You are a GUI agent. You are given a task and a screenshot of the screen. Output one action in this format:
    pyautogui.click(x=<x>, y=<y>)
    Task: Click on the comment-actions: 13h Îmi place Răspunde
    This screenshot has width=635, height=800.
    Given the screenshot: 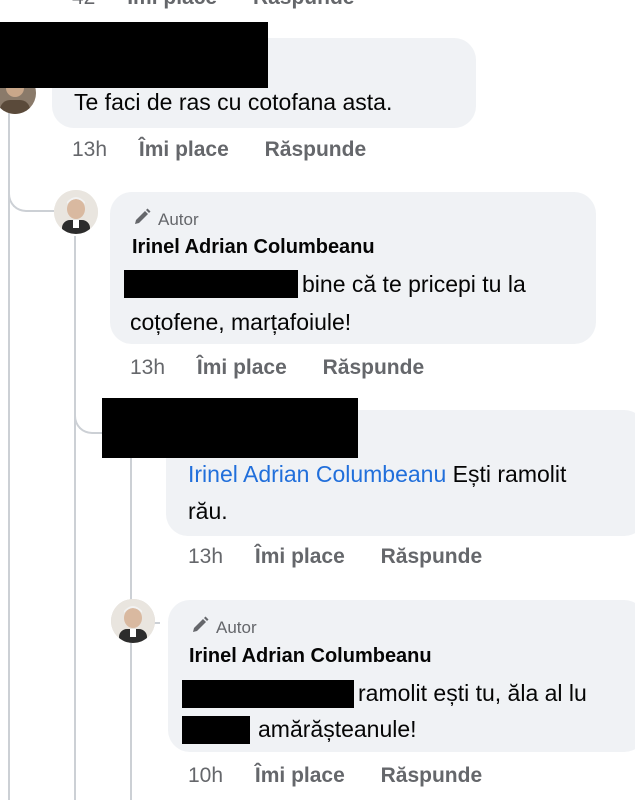 What is the action you would take?
    pyautogui.click(x=234, y=150)
    